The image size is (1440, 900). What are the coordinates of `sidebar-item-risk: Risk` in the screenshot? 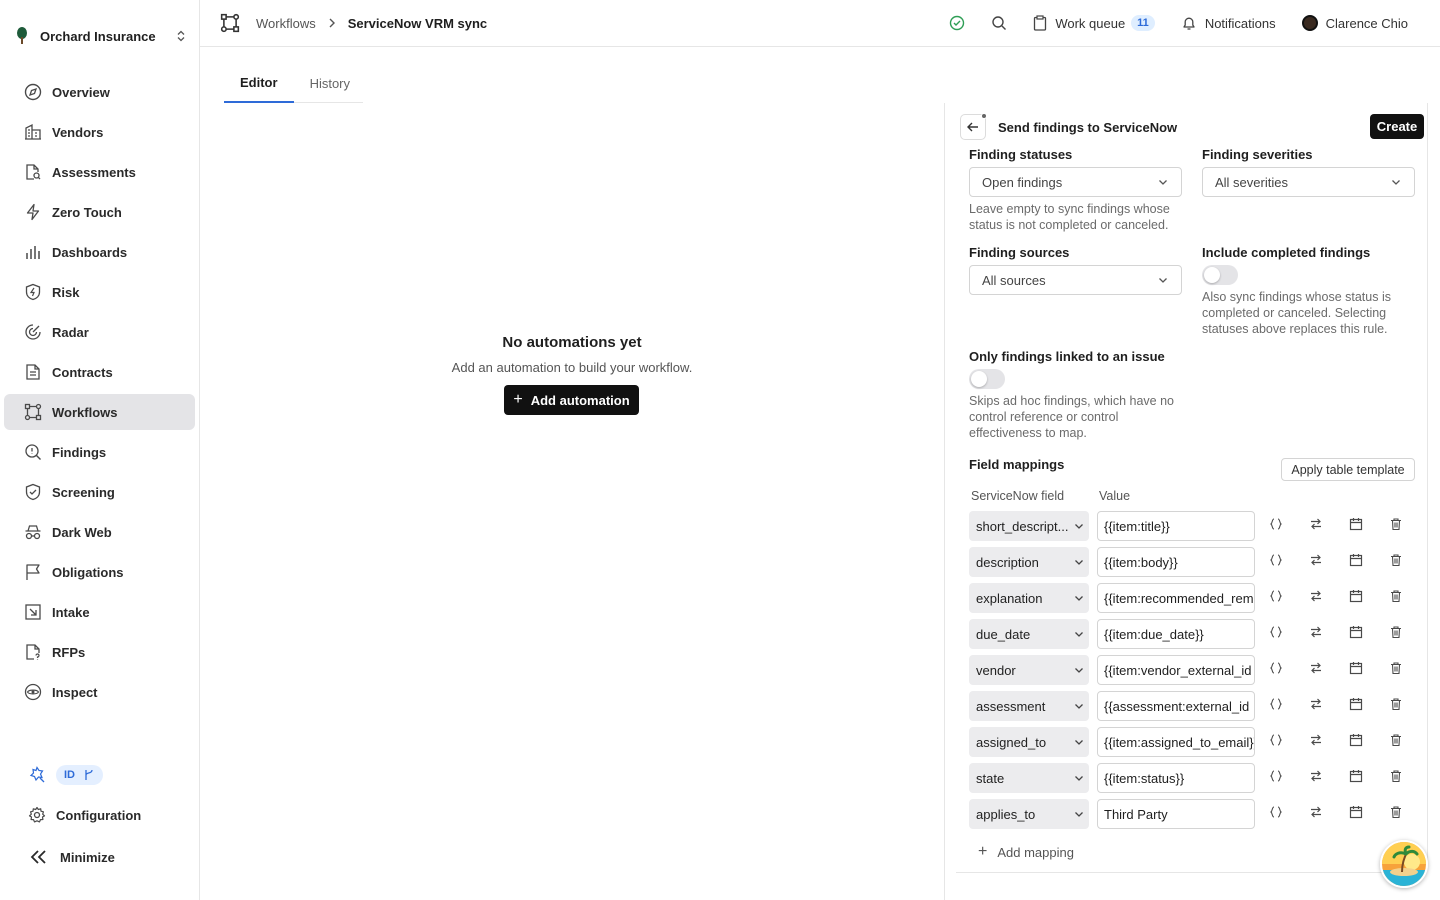 It's located at (99, 292).